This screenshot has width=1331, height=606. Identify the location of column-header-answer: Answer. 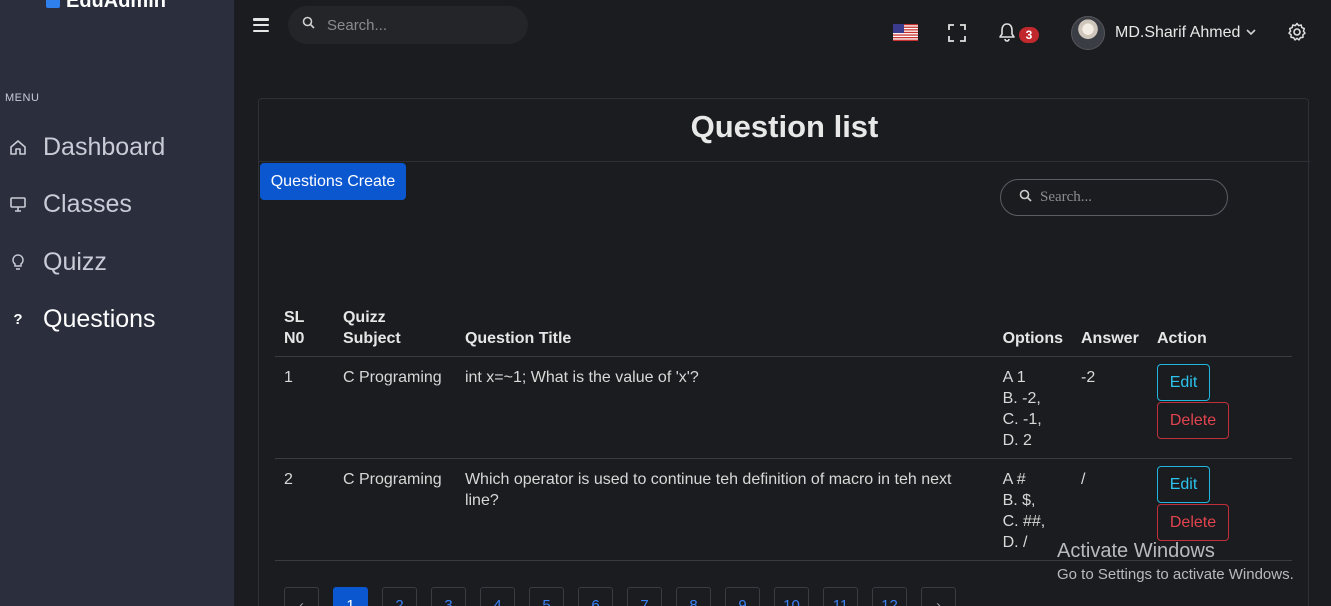
(1110, 332).